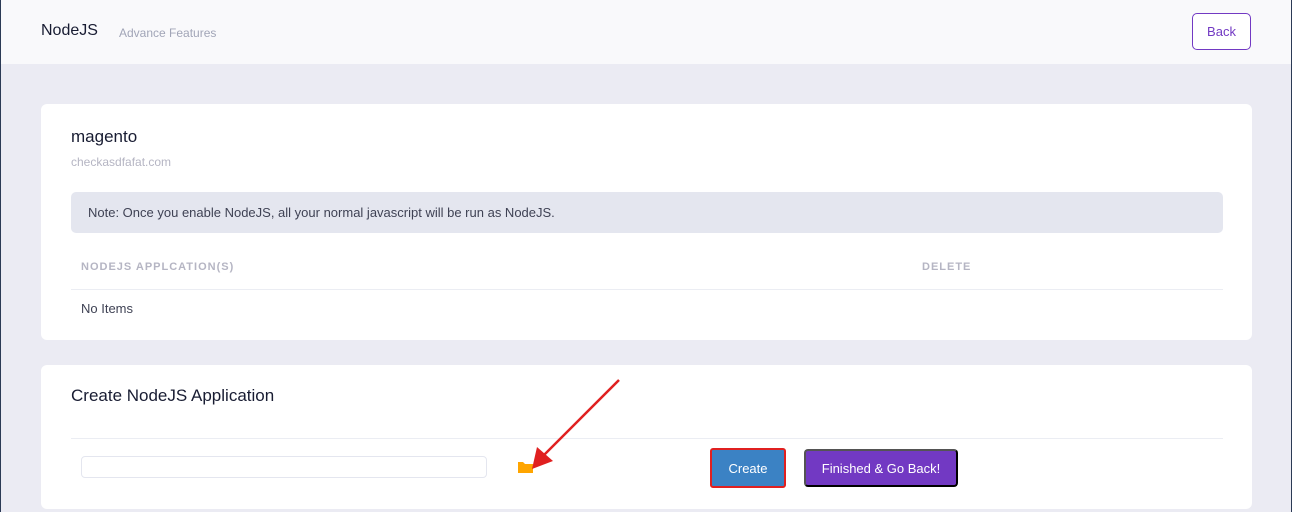 Image resolution: width=1292 pixels, height=512 pixels. What do you see at coordinates (158, 267) in the screenshot?
I see `column-header-applications: NODEJS APPLCATION(S)` at bounding box center [158, 267].